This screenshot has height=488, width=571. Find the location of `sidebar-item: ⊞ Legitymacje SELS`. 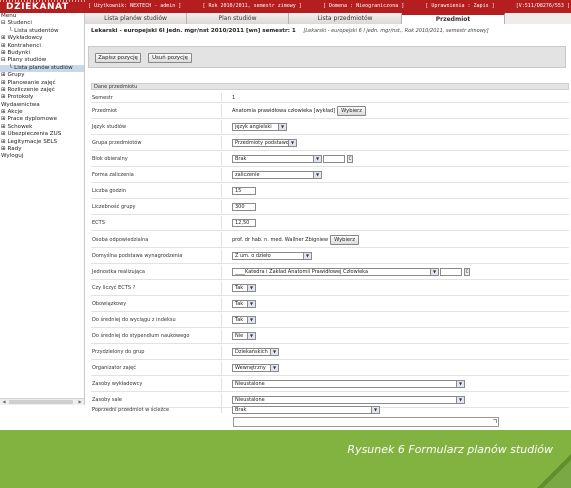

sidebar-item: ⊞ Legitymacje SELS is located at coordinates (42, 142).